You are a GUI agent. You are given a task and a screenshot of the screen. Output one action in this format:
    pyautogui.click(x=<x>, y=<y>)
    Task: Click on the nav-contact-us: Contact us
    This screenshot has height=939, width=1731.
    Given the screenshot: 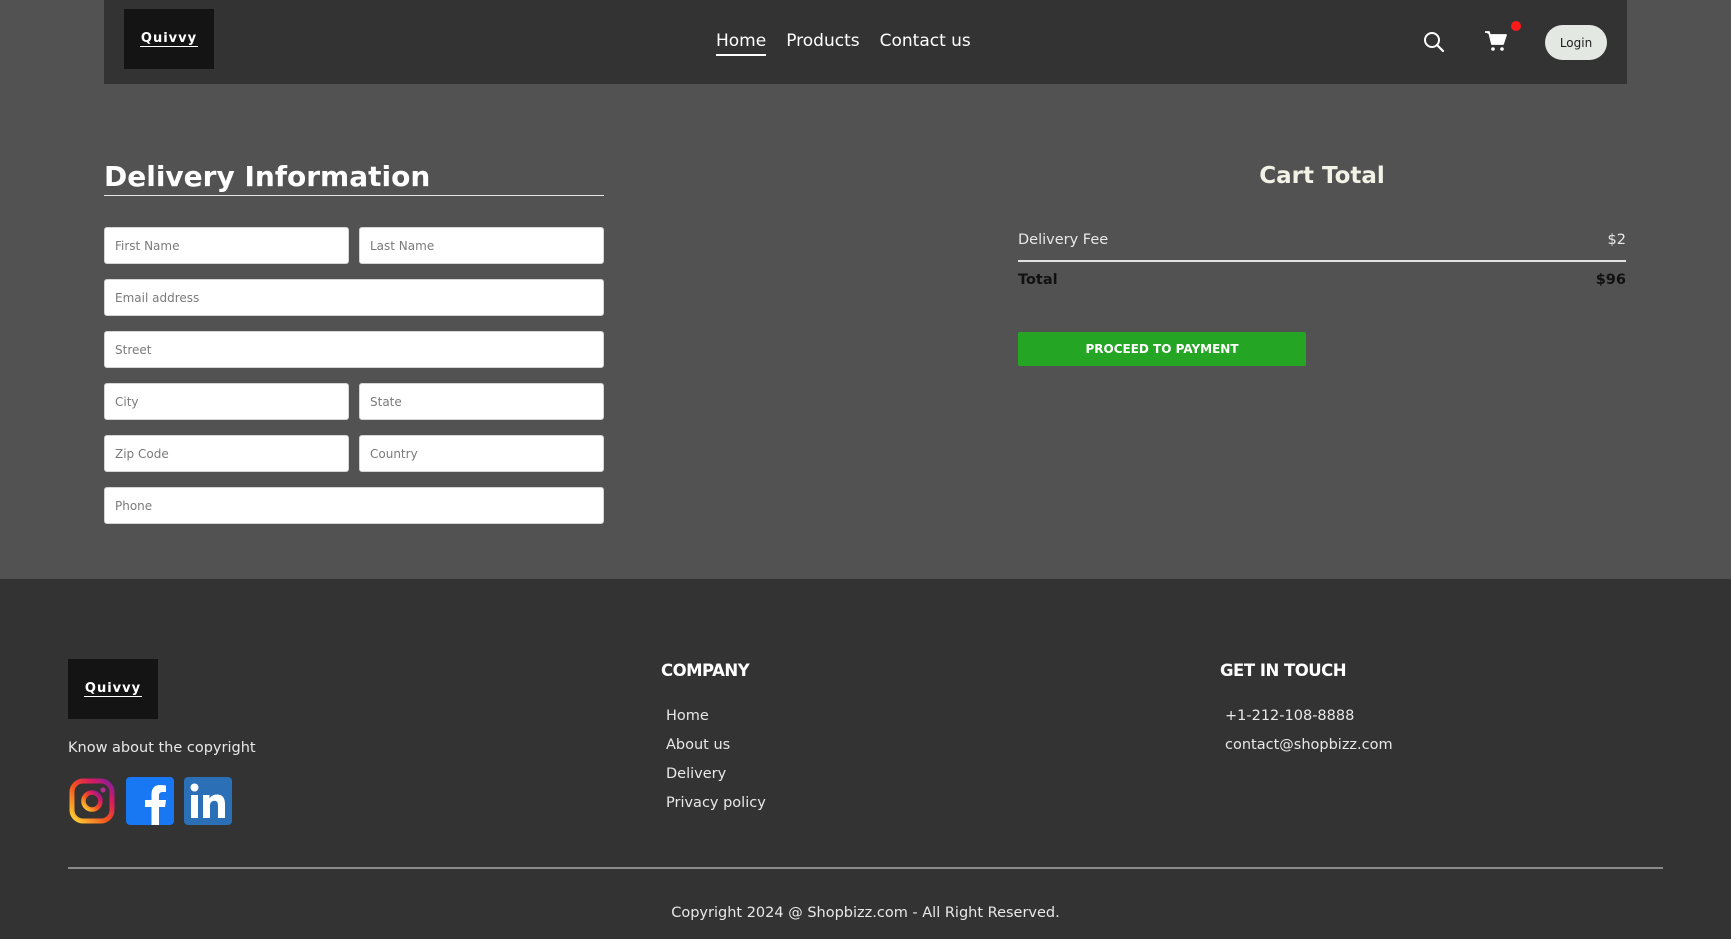 What is the action you would take?
    pyautogui.click(x=925, y=42)
    